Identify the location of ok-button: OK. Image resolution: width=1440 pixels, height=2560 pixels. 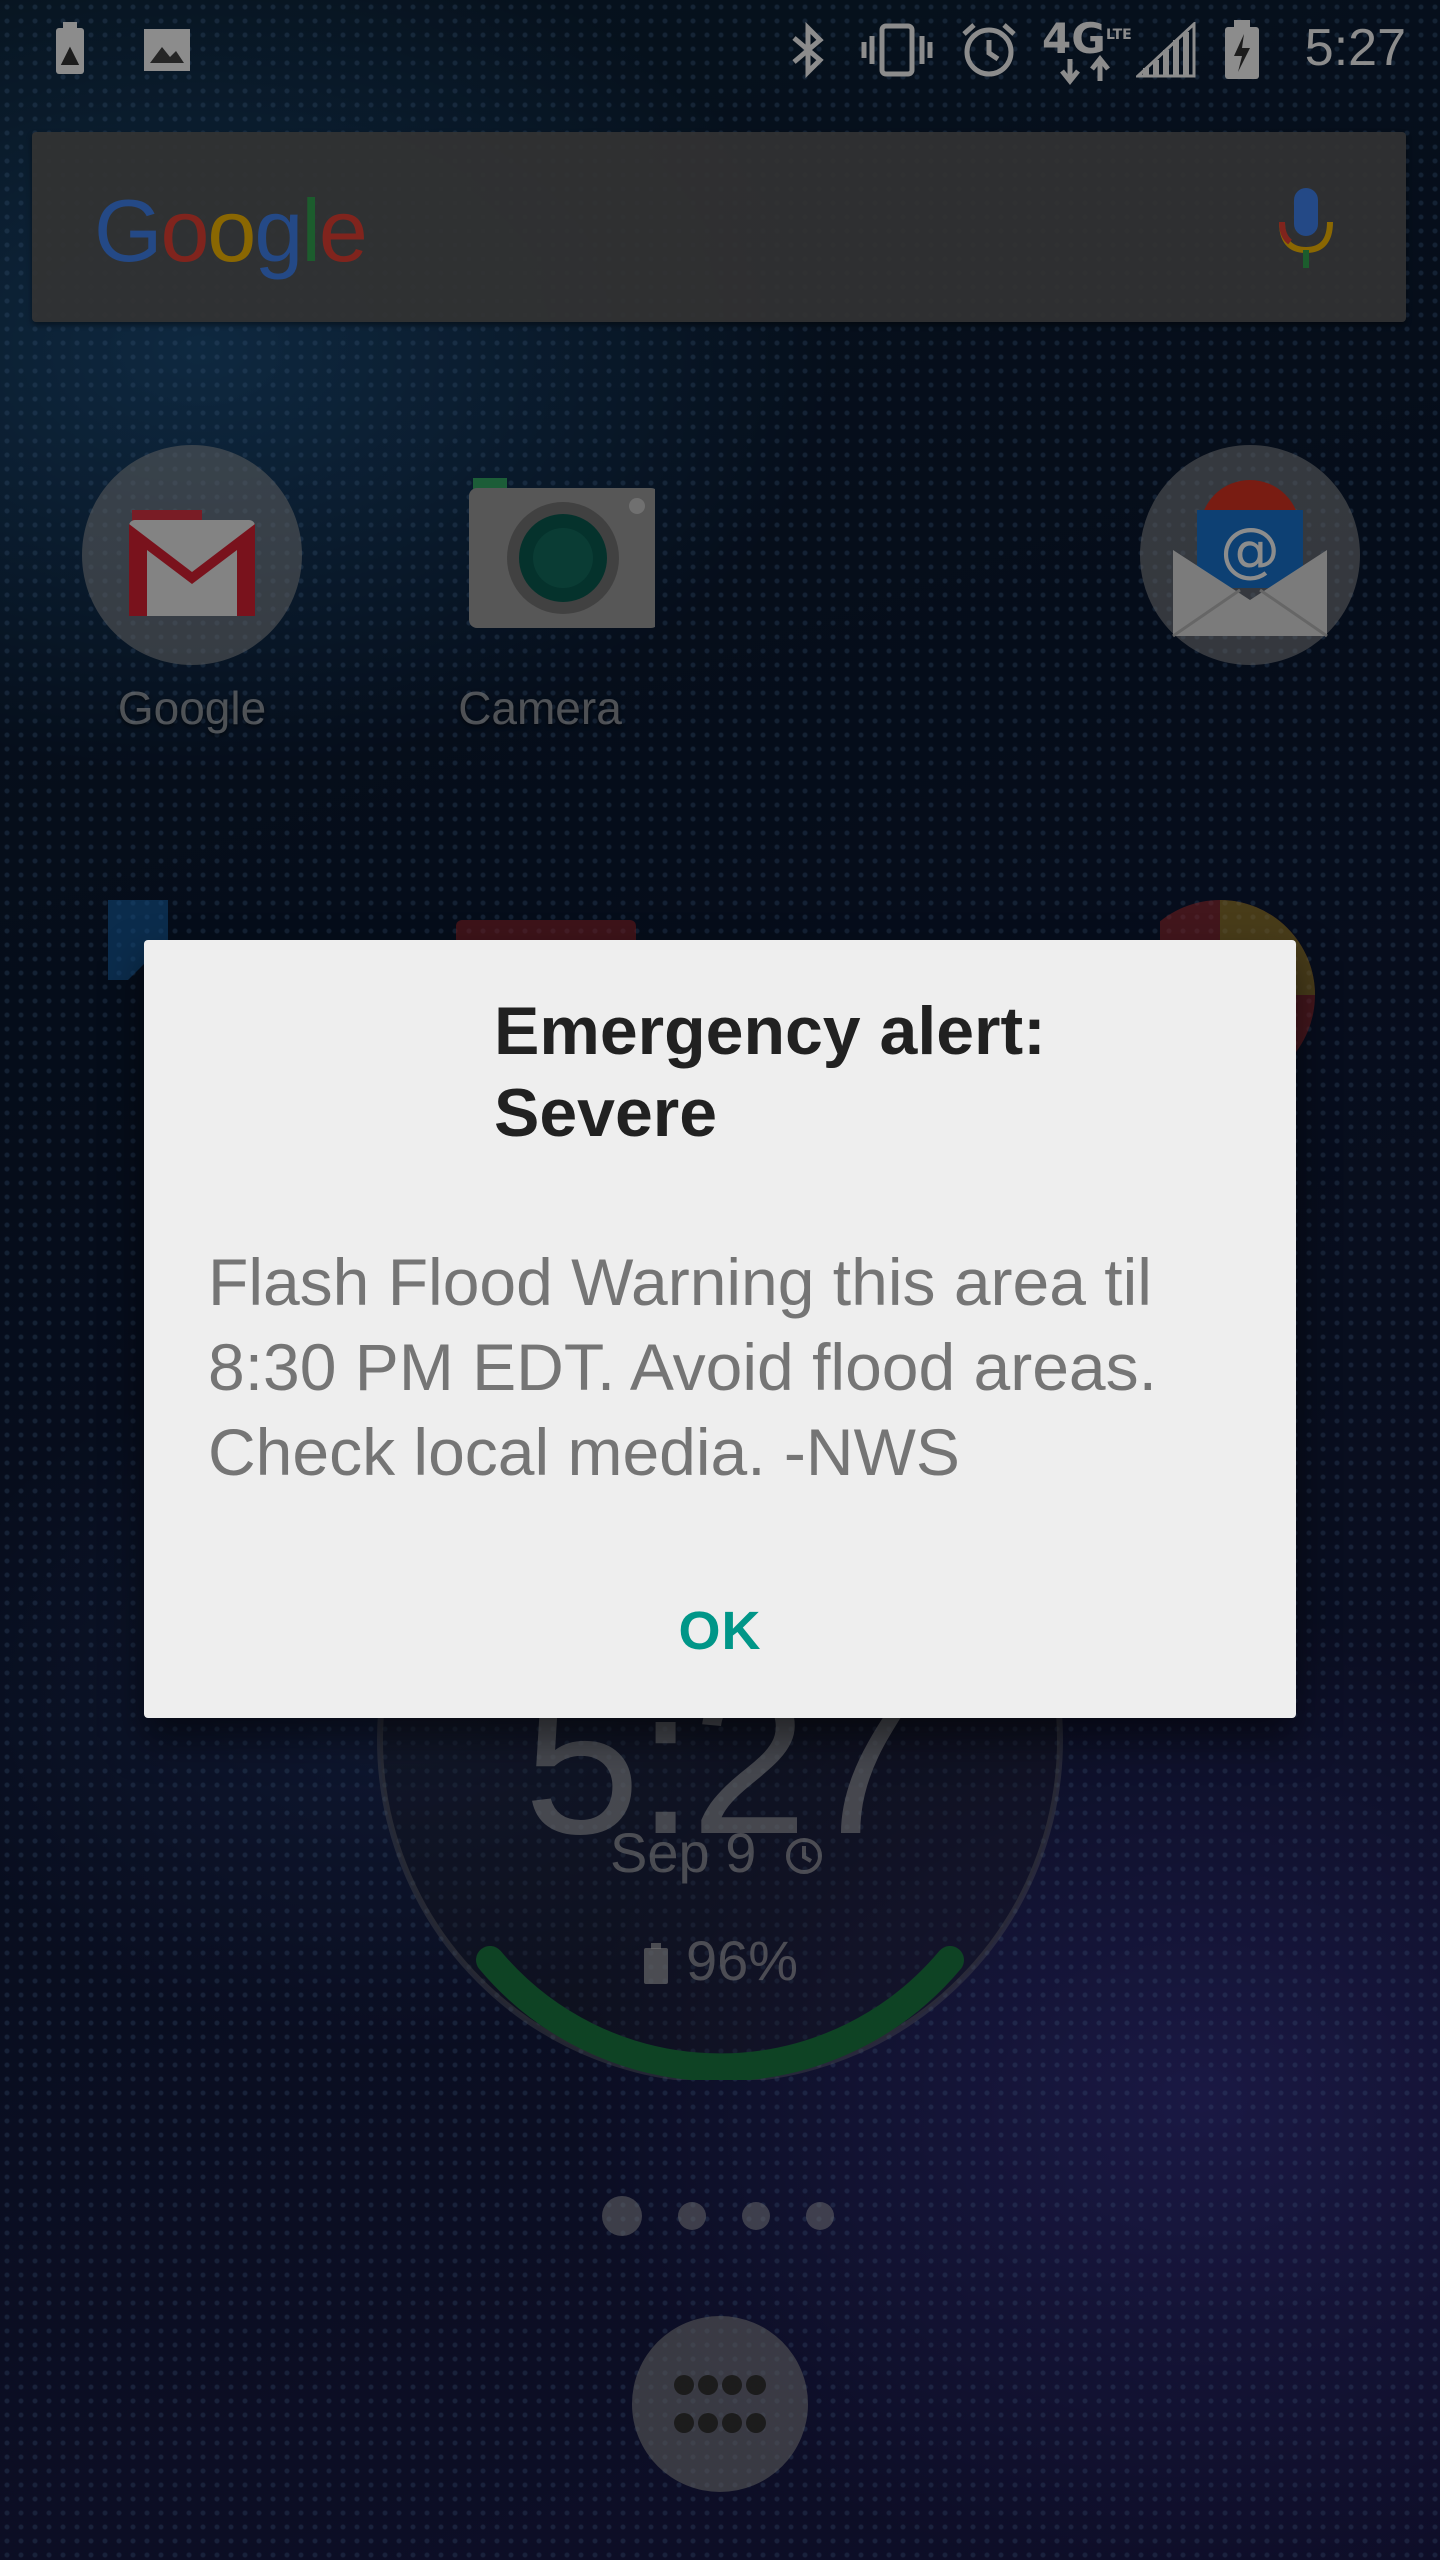
(720, 1631).